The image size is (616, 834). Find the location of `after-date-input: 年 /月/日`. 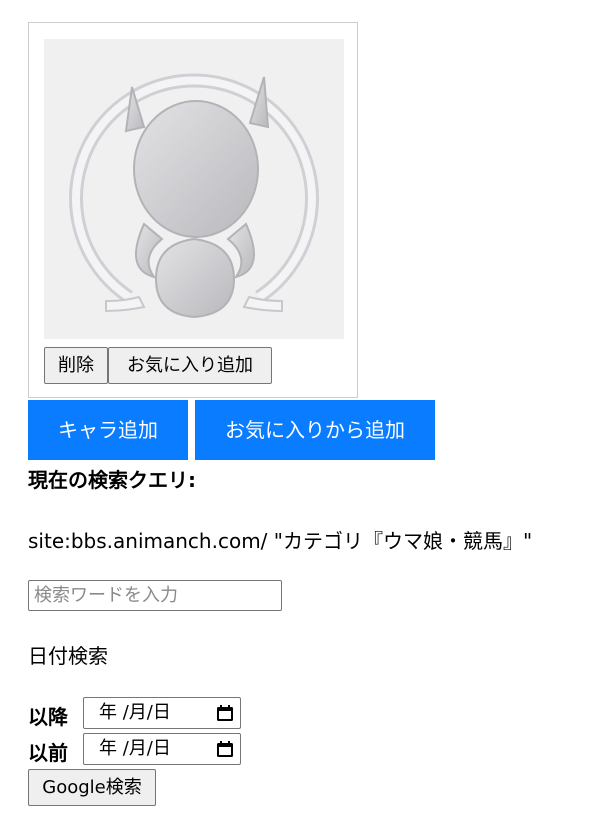

after-date-input: 年 /月/日 is located at coordinates (162, 713).